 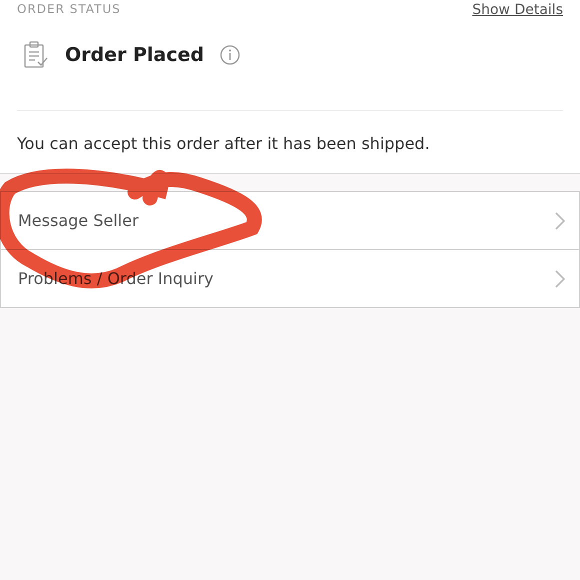 What do you see at coordinates (230, 55) in the screenshot?
I see `info-icon` at bounding box center [230, 55].